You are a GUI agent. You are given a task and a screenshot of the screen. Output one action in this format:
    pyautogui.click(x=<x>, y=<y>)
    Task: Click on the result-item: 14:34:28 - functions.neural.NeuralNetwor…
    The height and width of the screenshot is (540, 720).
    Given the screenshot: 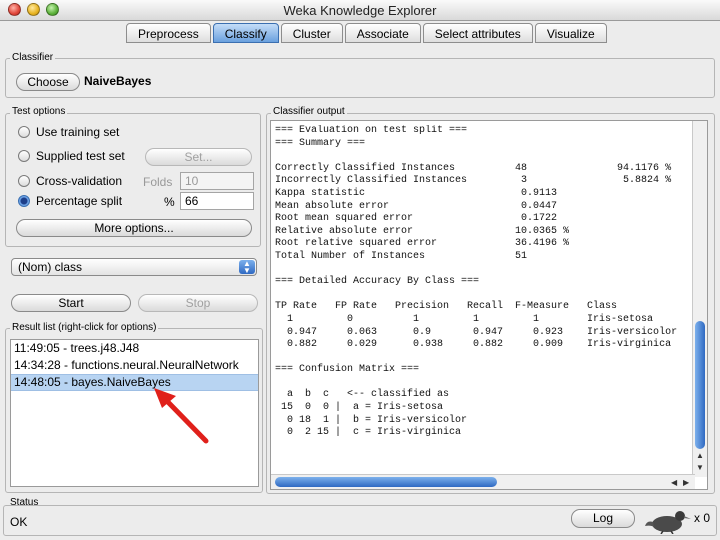 What is the action you would take?
    pyautogui.click(x=134, y=365)
    